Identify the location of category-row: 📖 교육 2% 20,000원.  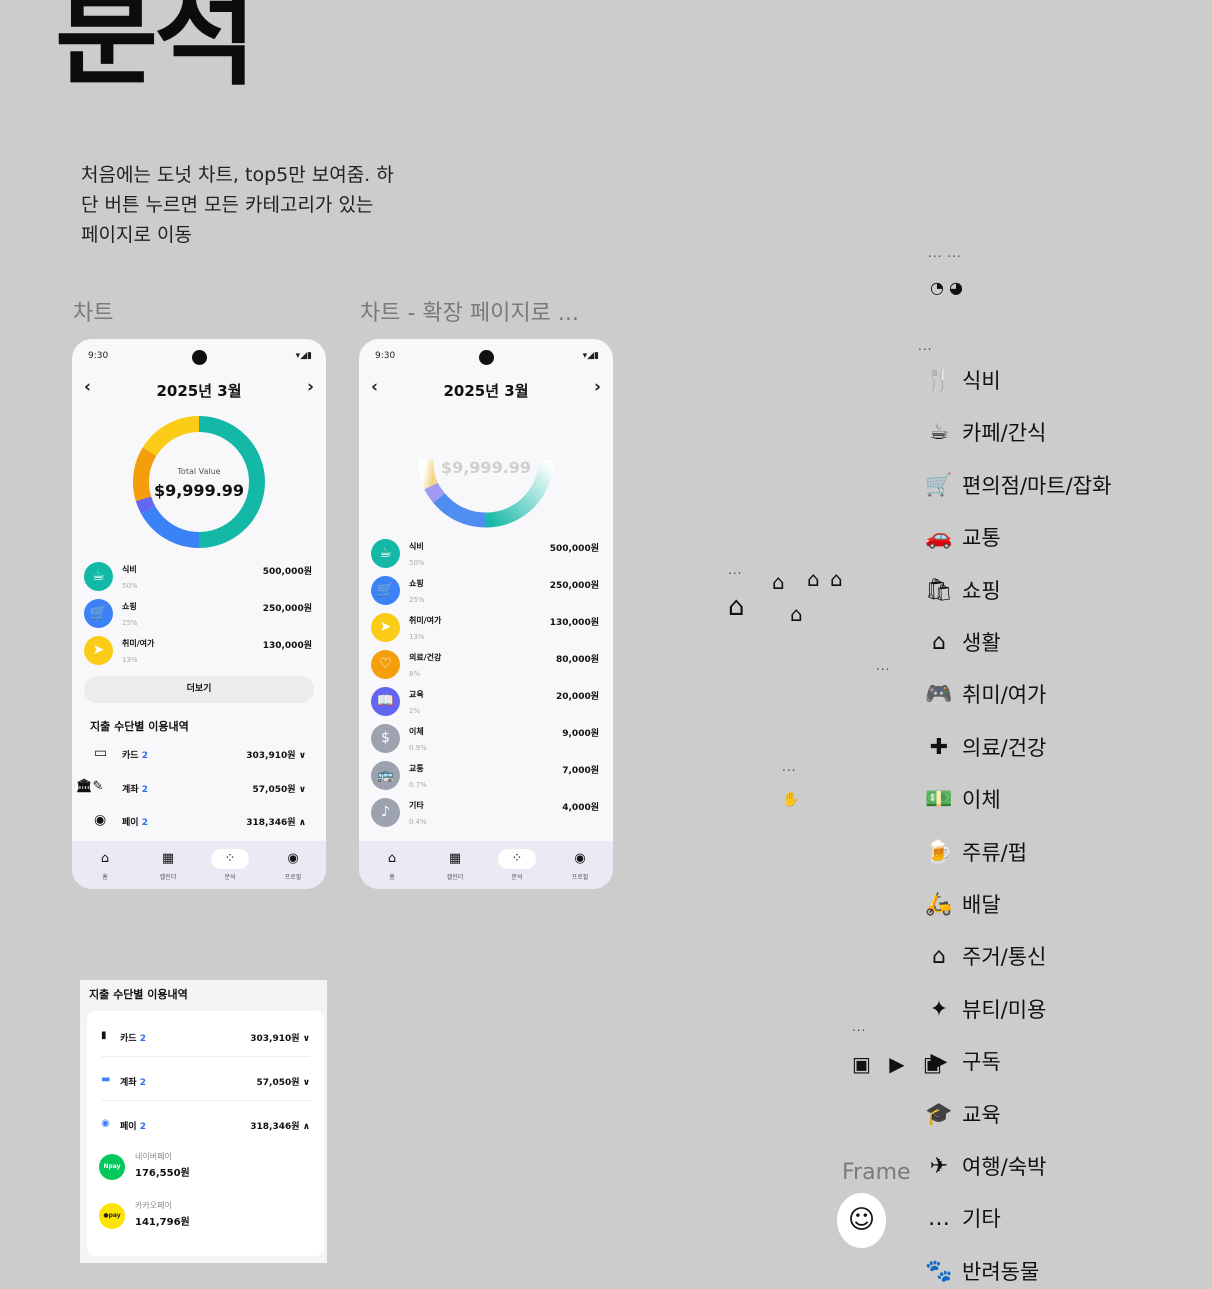
(485, 705).